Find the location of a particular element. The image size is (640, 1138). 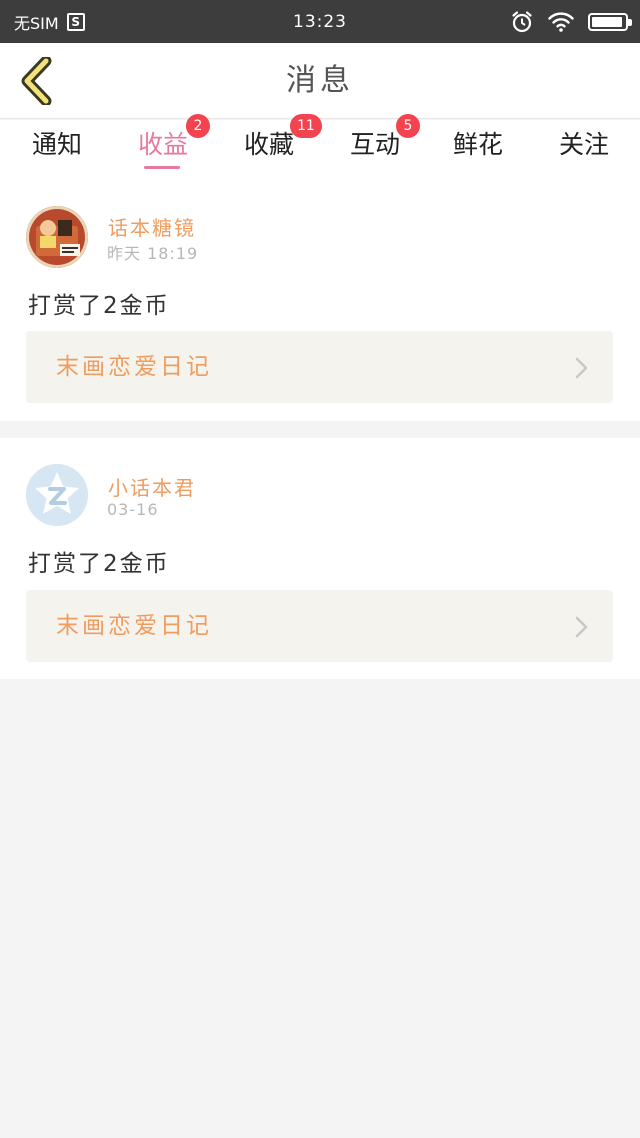

avatar-image is located at coordinates (57, 237).